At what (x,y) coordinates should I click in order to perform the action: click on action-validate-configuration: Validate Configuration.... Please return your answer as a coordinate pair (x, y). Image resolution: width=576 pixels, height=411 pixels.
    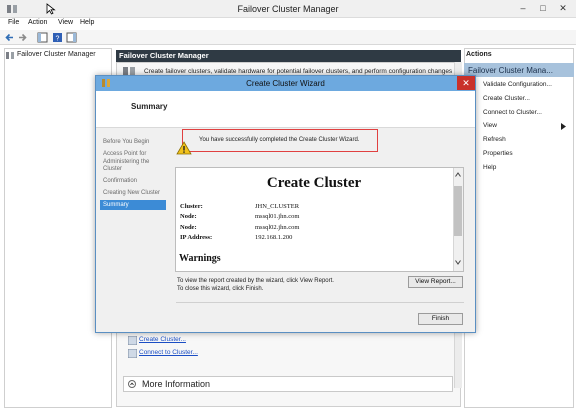
    Looking at the image, I should click on (517, 84).